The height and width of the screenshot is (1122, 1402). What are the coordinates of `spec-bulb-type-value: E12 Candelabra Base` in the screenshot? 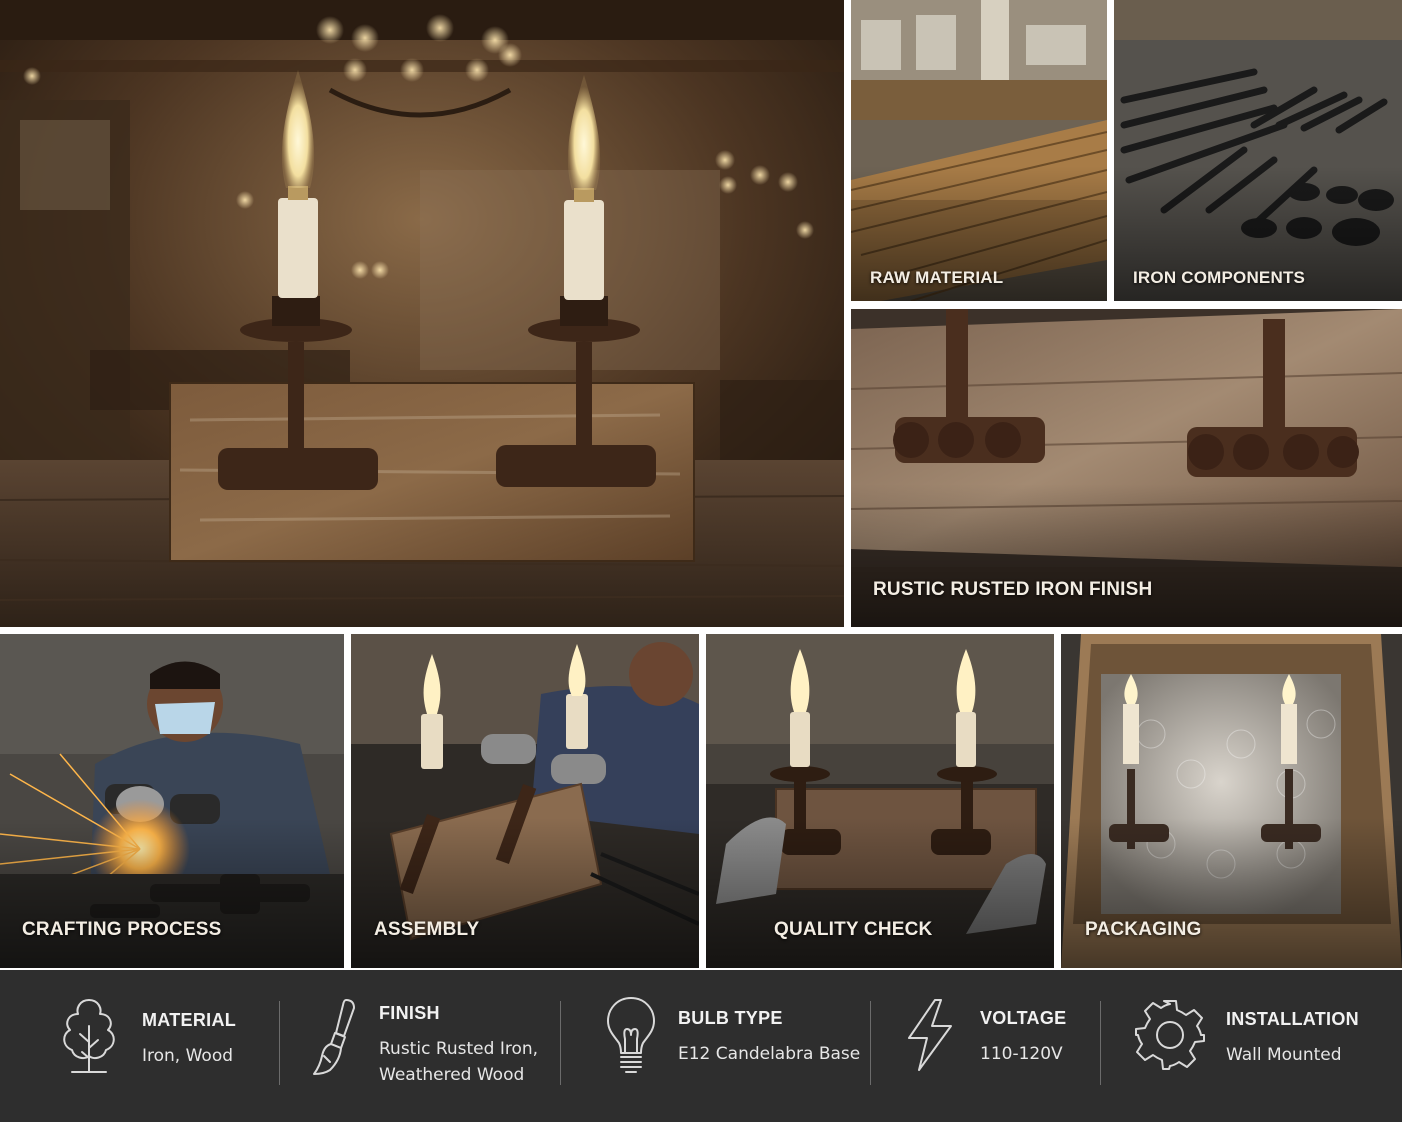 It's located at (769, 1054).